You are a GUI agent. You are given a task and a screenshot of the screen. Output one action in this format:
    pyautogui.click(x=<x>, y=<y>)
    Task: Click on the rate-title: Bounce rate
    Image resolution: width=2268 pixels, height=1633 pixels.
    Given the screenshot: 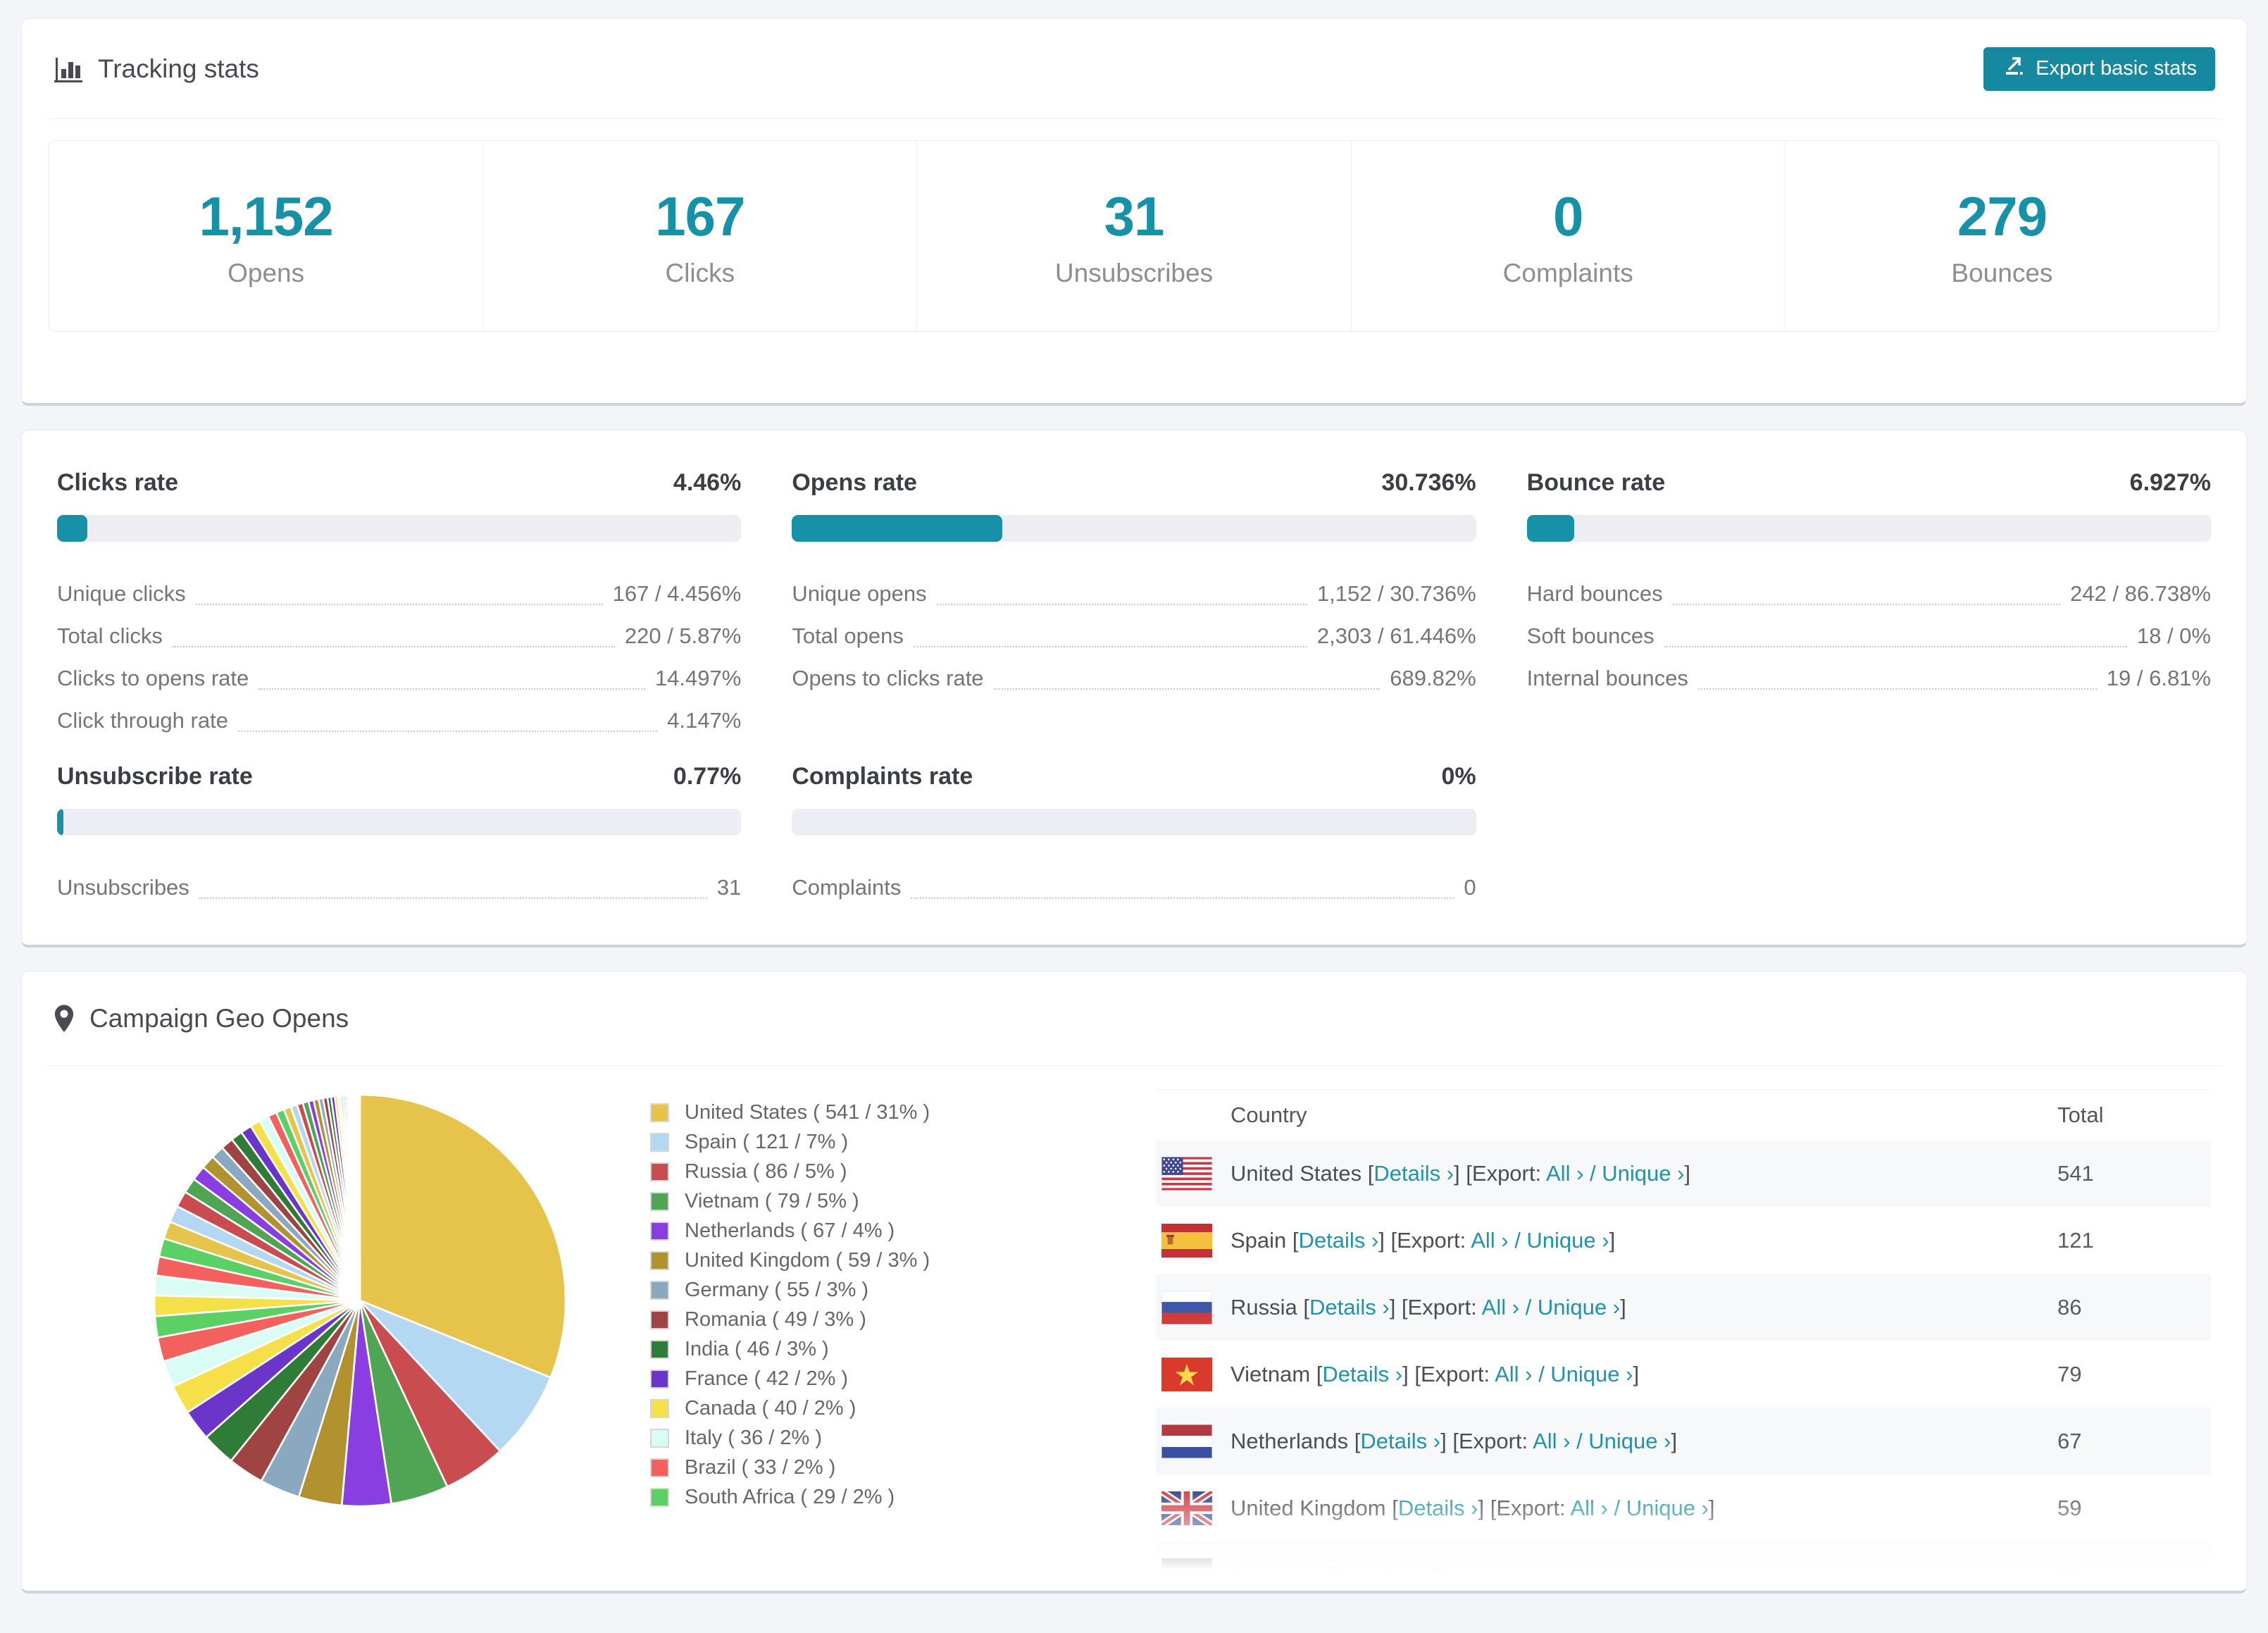 What is the action you would take?
    pyautogui.click(x=1596, y=482)
    